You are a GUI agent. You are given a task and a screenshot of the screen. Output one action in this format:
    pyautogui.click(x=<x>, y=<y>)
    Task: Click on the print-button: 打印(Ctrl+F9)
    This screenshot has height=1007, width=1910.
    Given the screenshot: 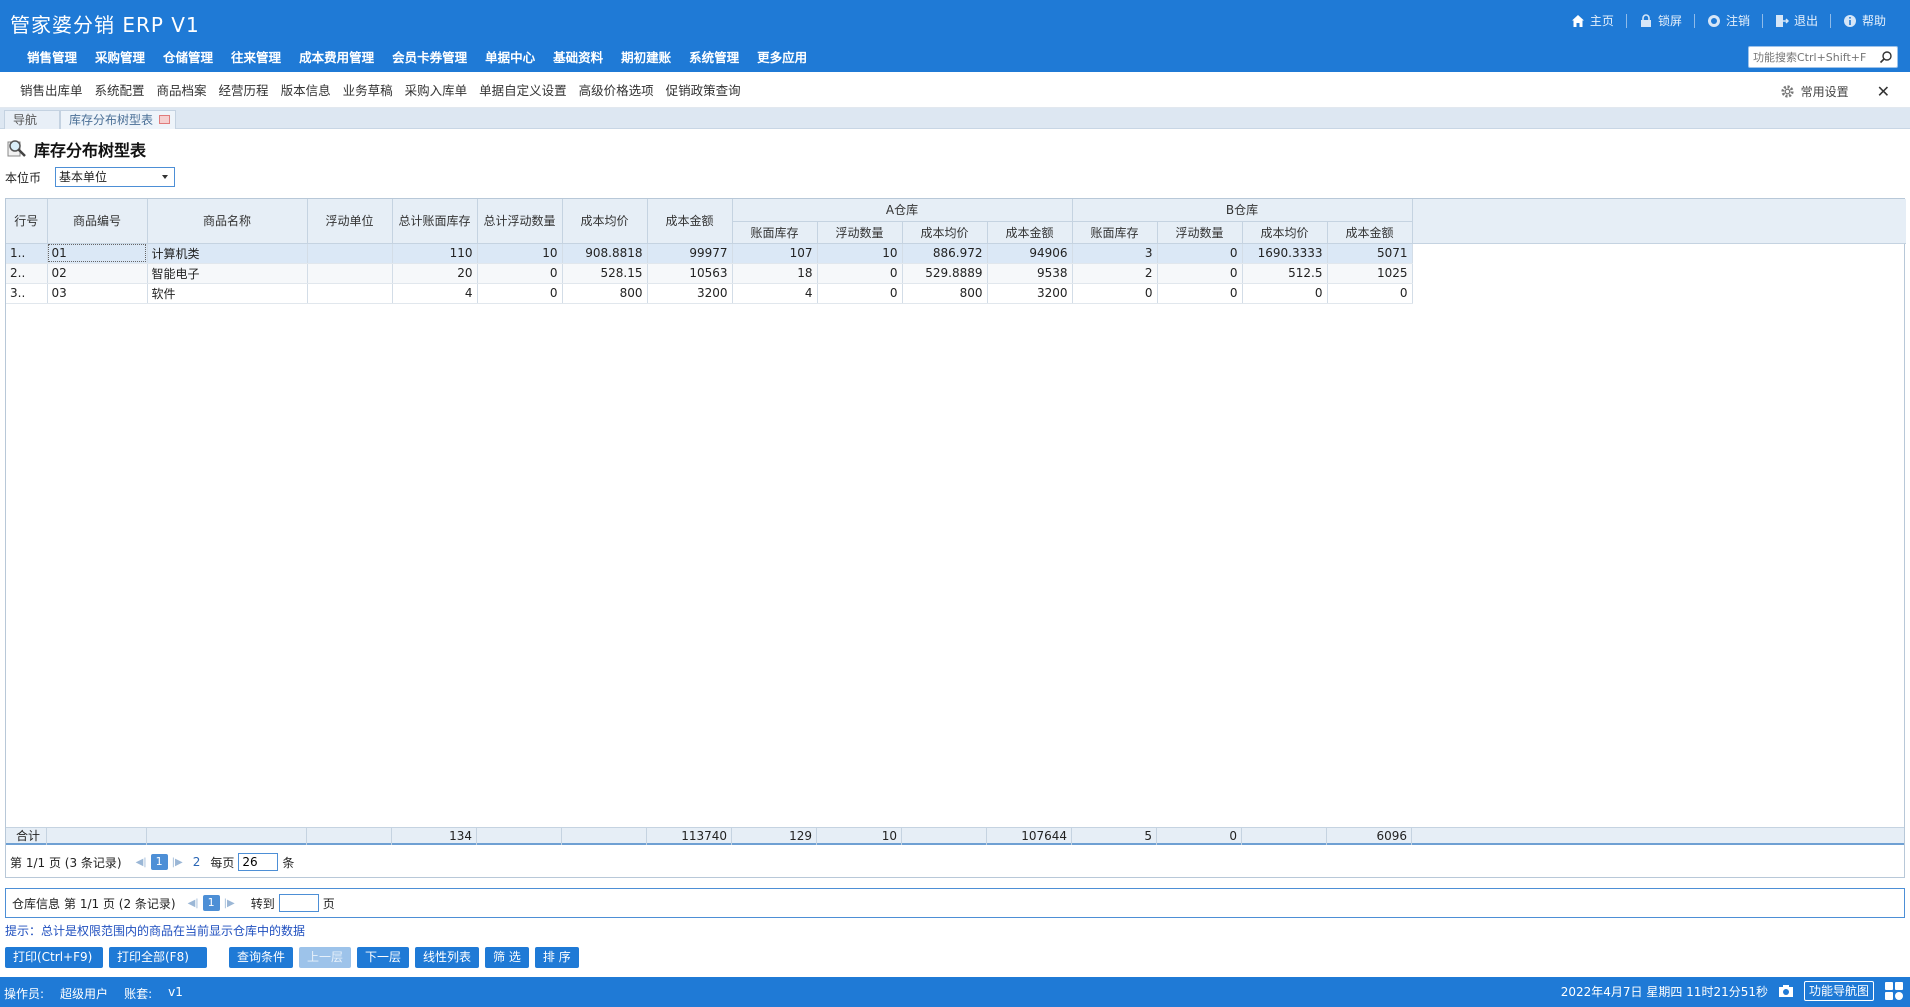 What is the action you would take?
    pyautogui.click(x=54, y=957)
    